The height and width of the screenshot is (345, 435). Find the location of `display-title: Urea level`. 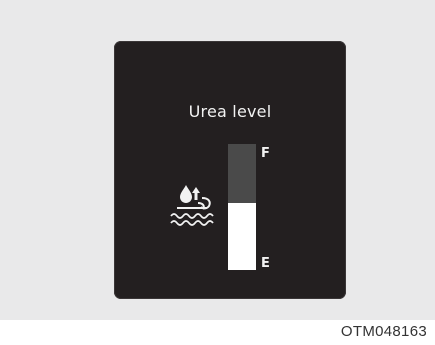

display-title: Urea level is located at coordinates (230, 111).